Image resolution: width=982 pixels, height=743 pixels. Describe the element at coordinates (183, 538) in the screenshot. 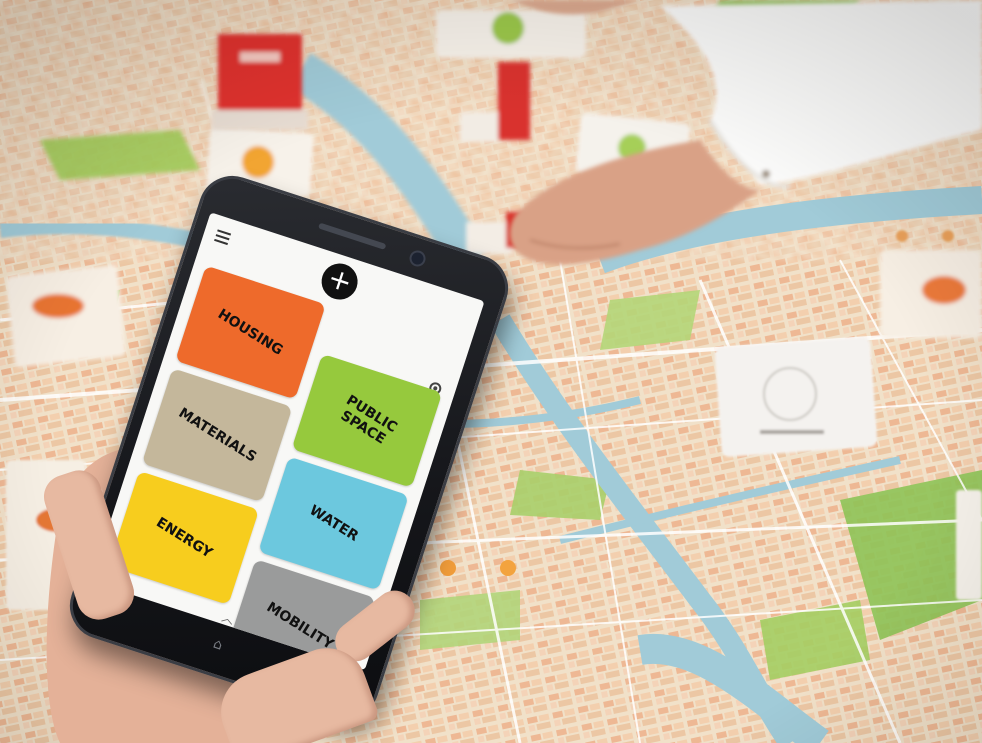

I see `tile-label: ENERGY` at that location.